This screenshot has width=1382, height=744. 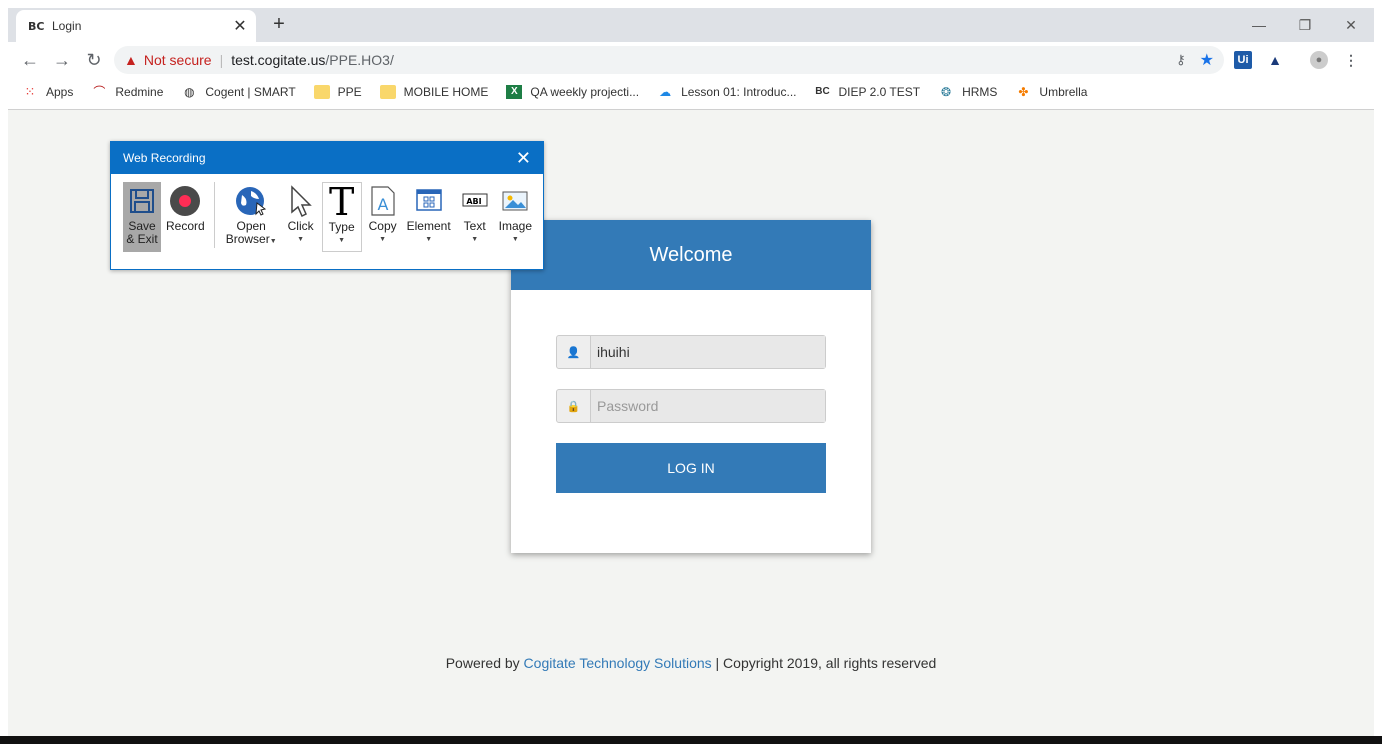 What do you see at coordinates (214, 215) in the screenshot?
I see `toolbar-separator` at bounding box center [214, 215].